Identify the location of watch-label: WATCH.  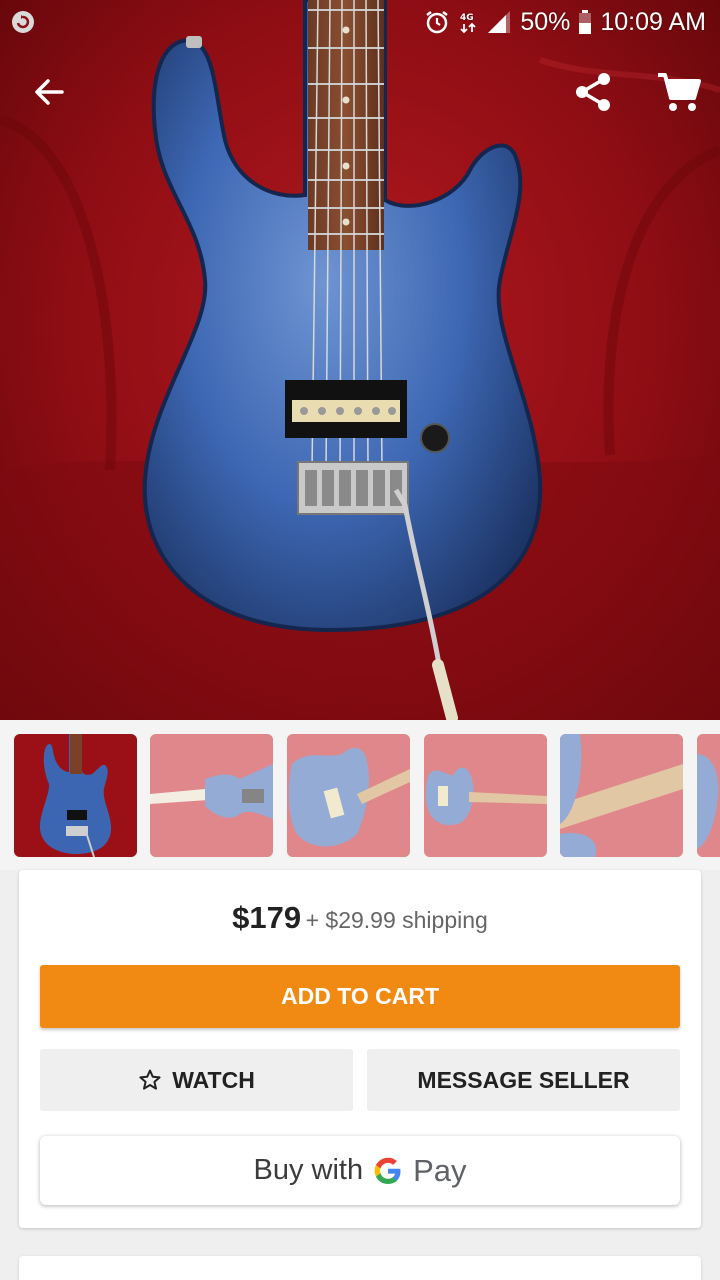
(213, 1079).